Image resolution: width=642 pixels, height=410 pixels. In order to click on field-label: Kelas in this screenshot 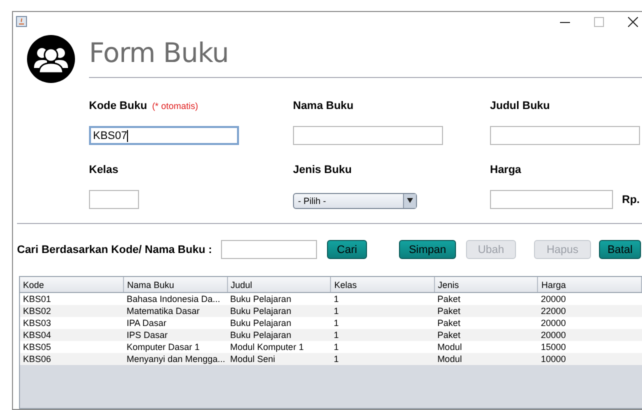, I will do `click(103, 170)`.